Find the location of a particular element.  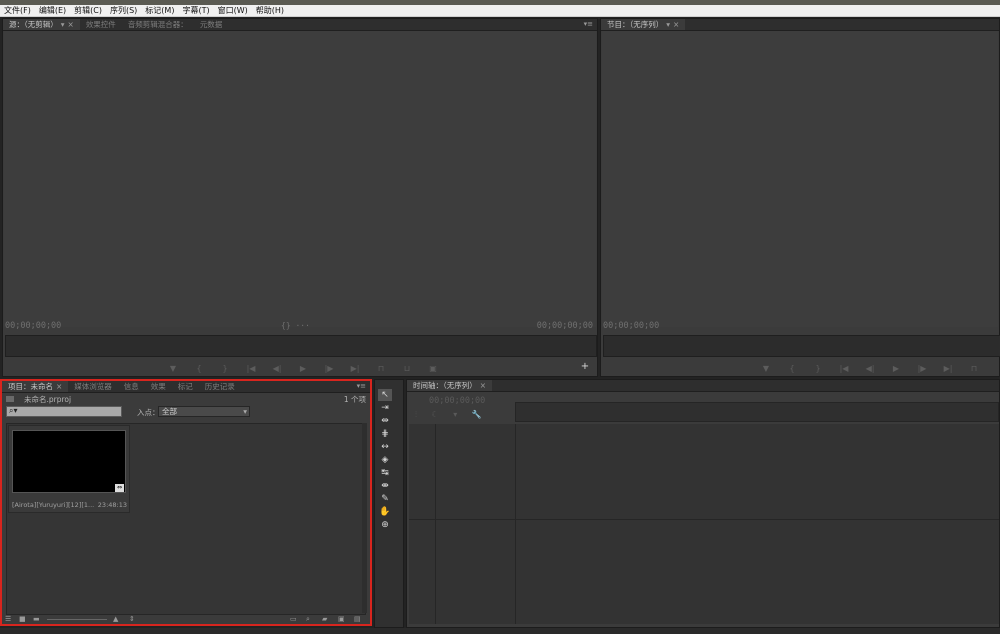

in-point-label: 入点： is located at coordinates (148, 412).